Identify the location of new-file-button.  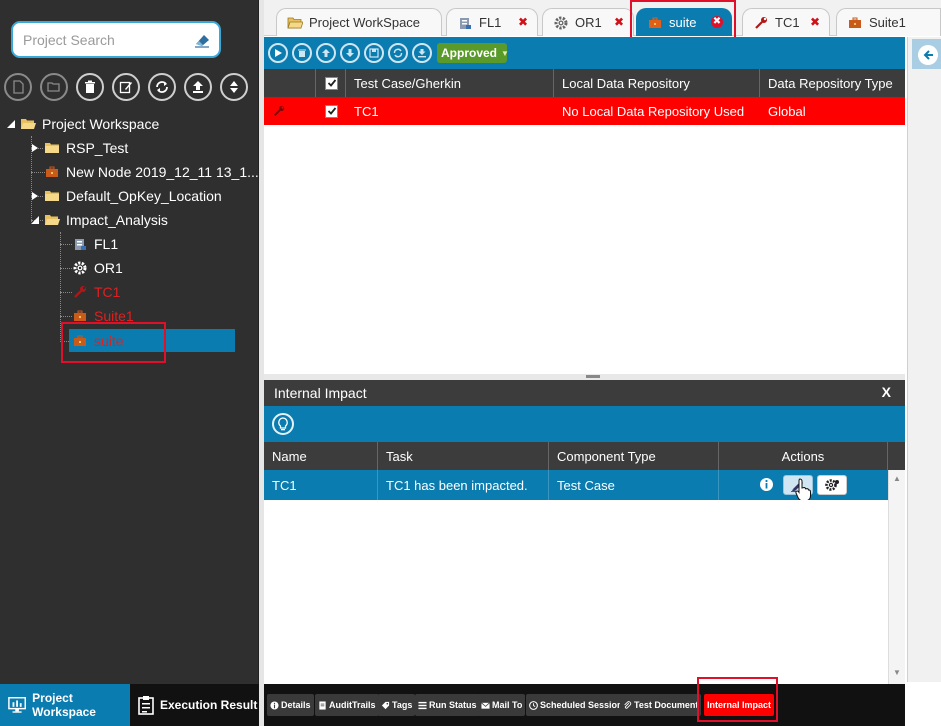
(18, 87).